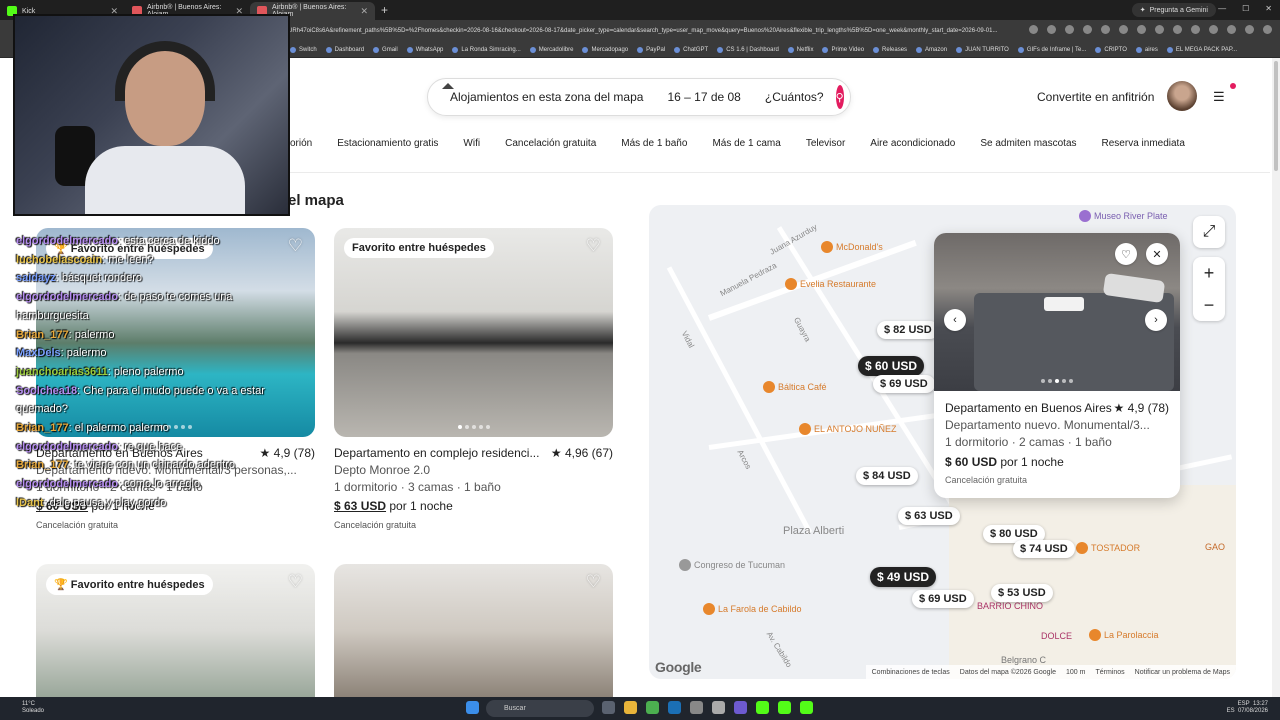  I want to click on popup-photo: ♡ ✕ ‹ ›, so click(1057, 312).